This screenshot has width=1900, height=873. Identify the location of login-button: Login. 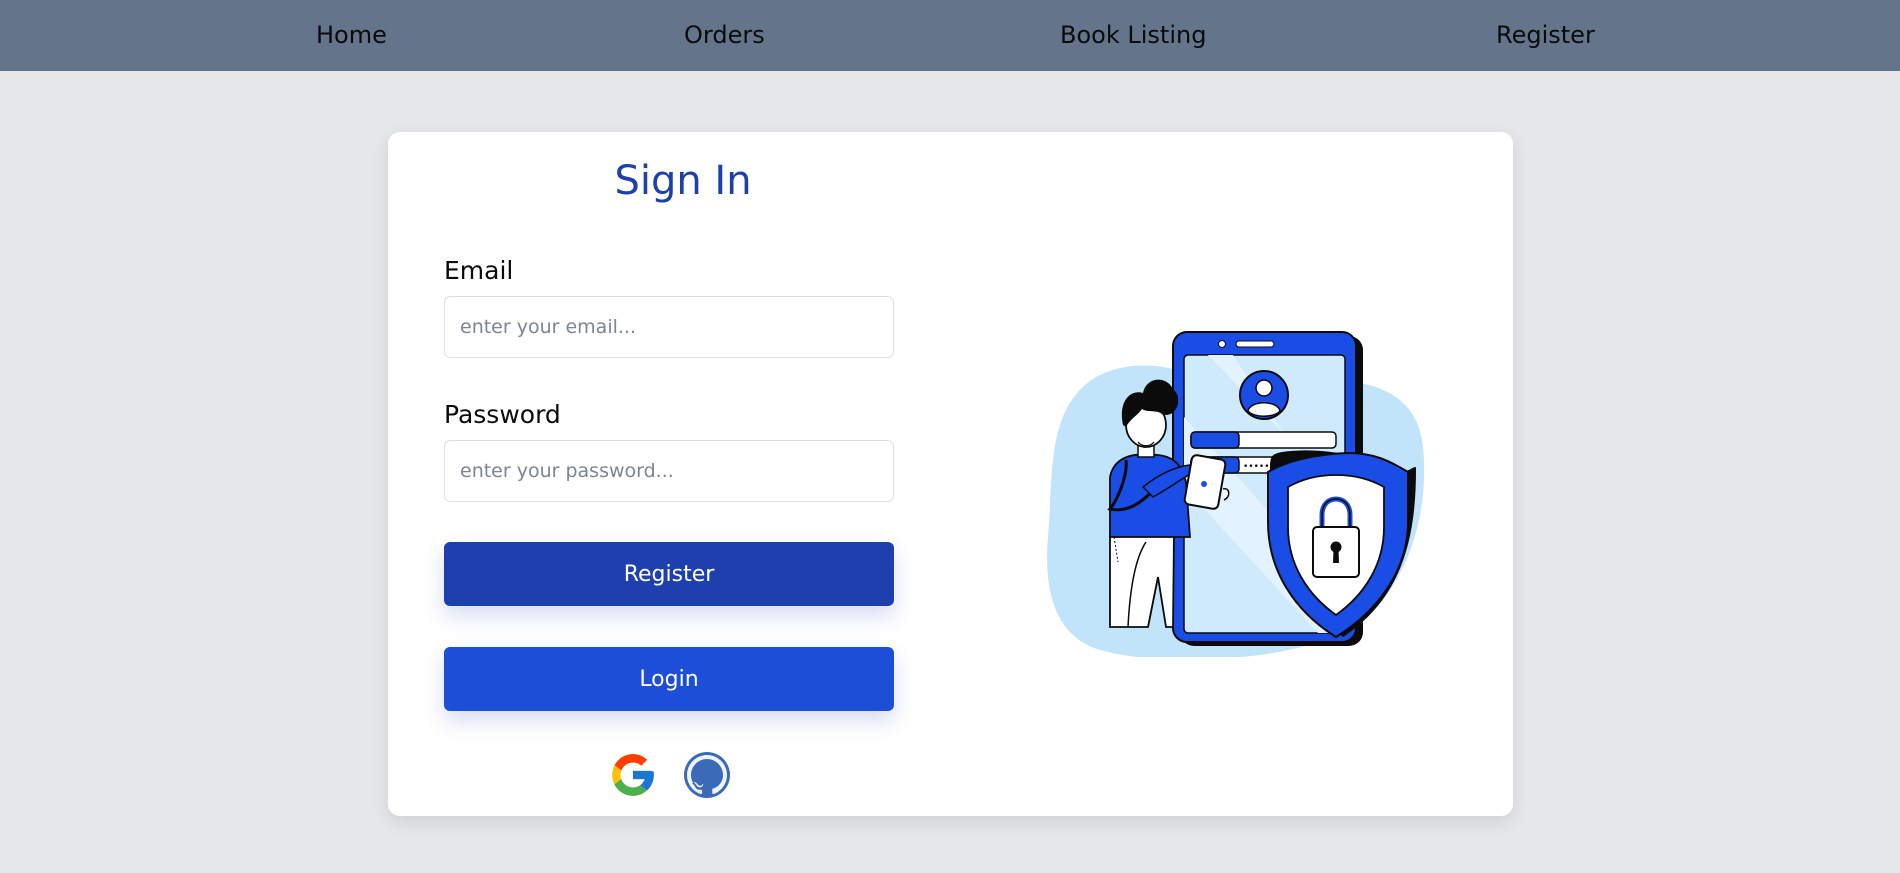
(669, 679).